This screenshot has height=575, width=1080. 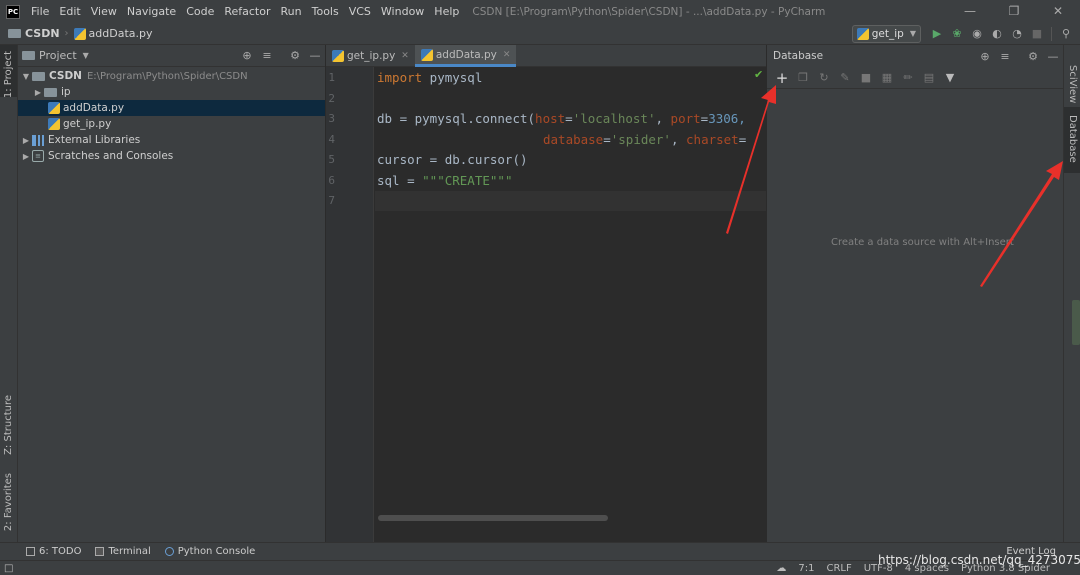 What do you see at coordinates (550, 118) in the screenshot?
I see `code-token: host` at bounding box center [550, 118].